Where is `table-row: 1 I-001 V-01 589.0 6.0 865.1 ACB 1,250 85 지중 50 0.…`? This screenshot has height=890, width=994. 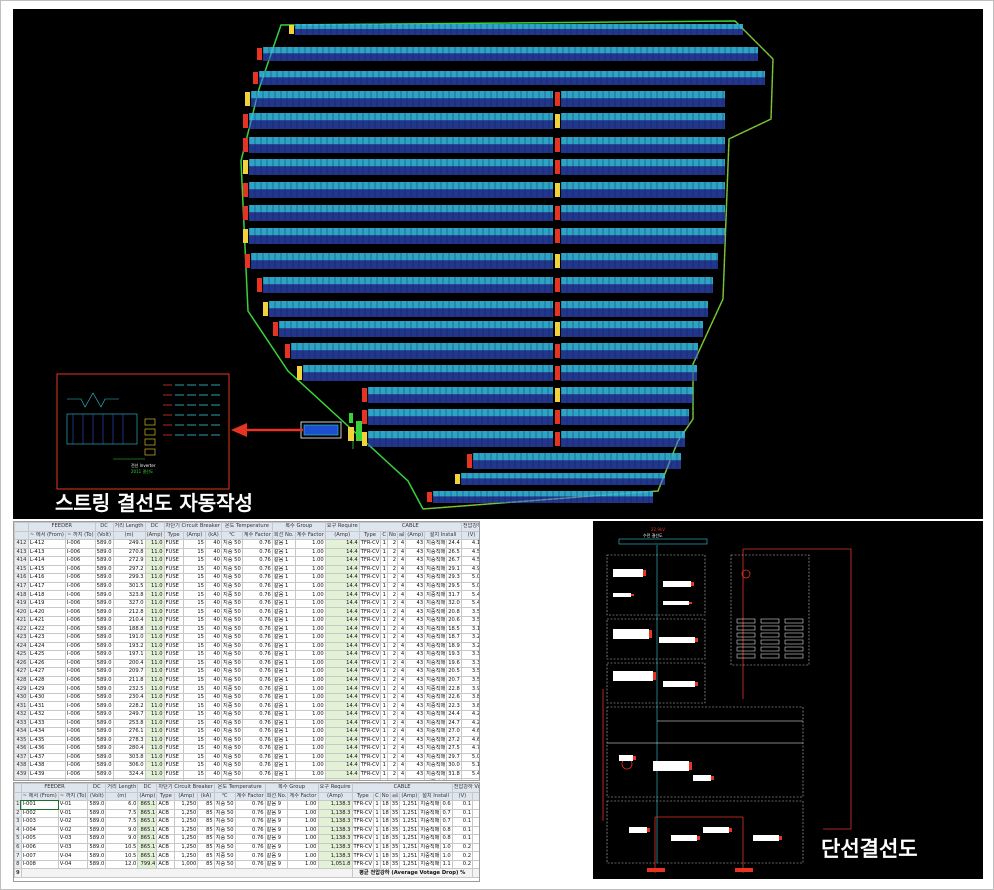
table-row: 1 I-001 V-01 589.0 6.0 865.1 ACB 1,250 85 지중 50 0.… is located at coordinates (246, 805).